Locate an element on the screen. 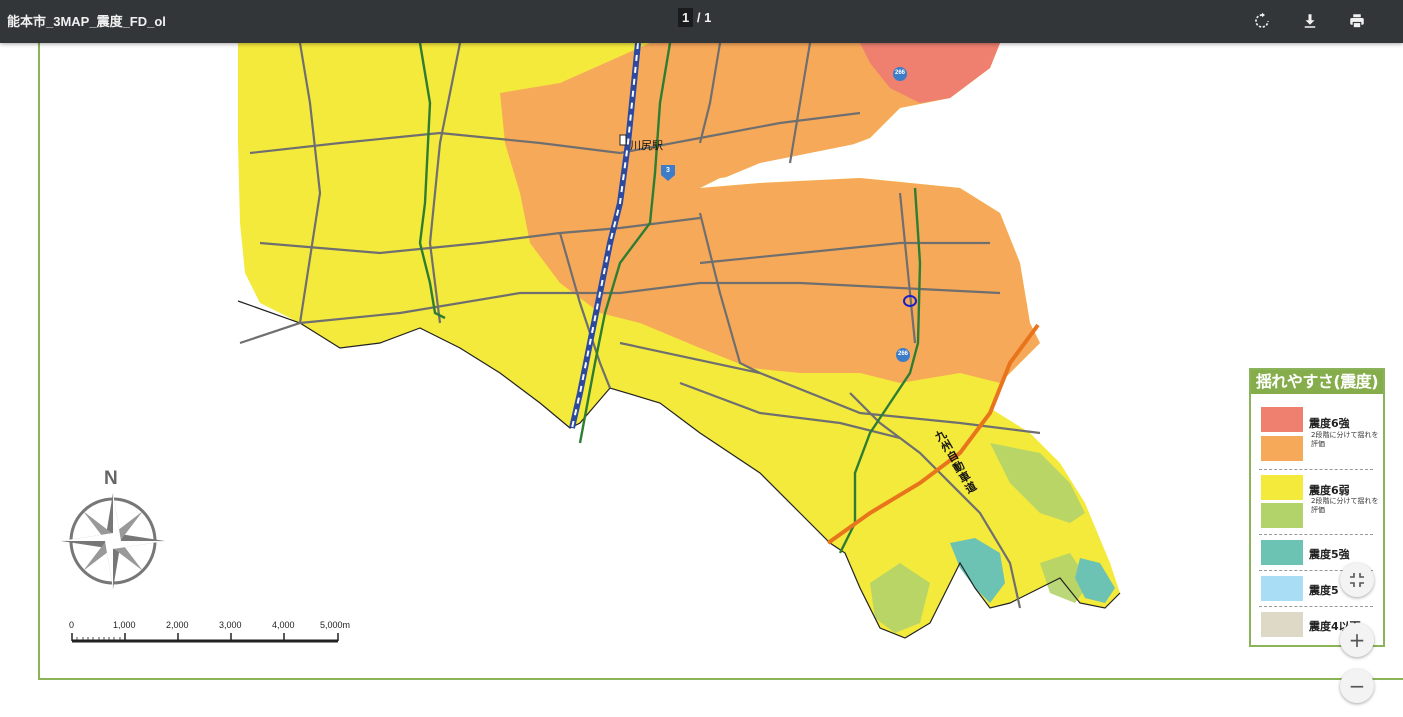 This screenshot has width=1403, height=717. legend-swatch-5-upper is located at coordinates (1282, 552).